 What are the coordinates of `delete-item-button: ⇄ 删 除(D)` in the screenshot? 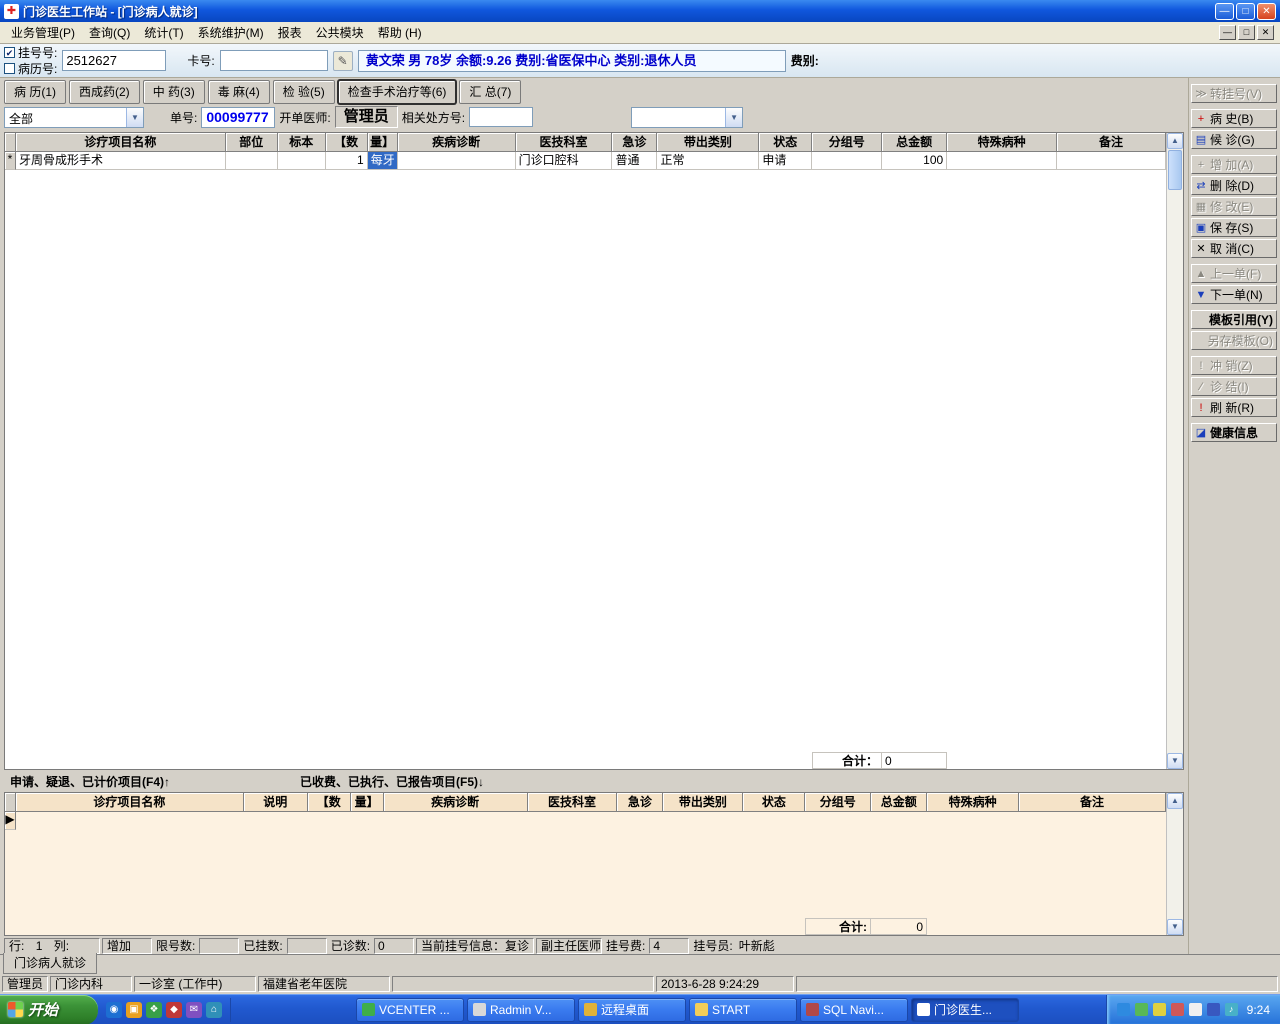 It's located at (1234, 185).